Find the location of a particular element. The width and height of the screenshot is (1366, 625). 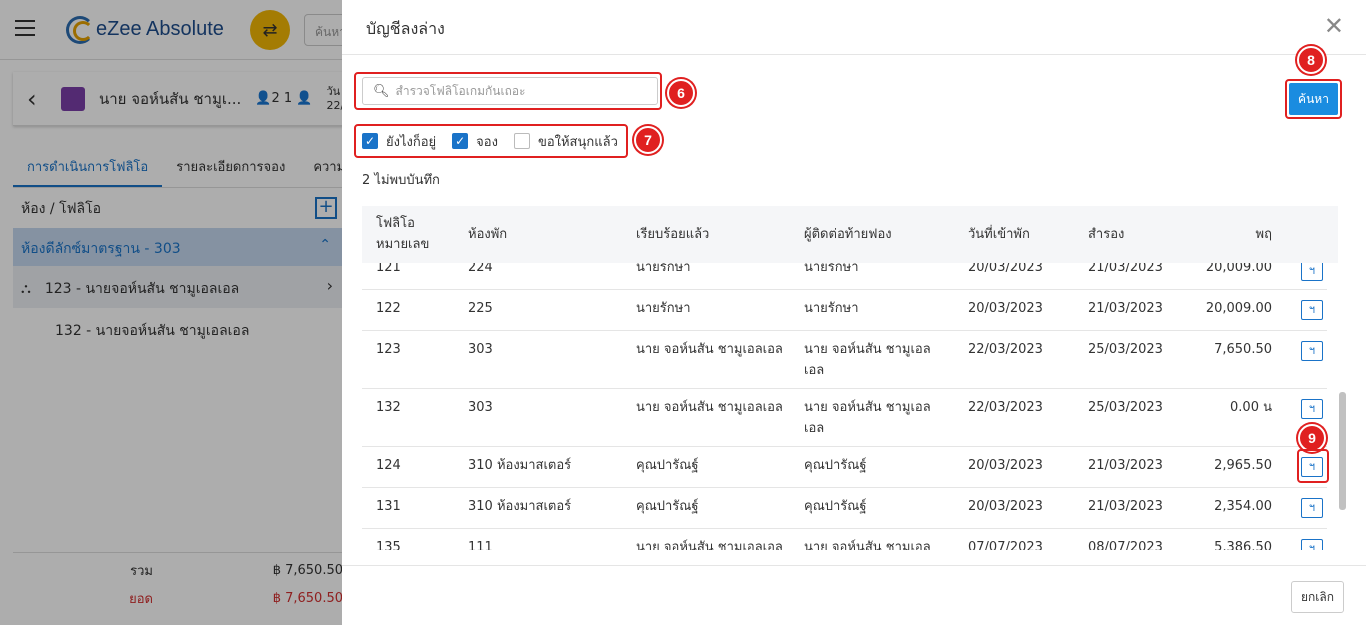

cell-amount: 0.00 น is located at coordinates (1251, 407).